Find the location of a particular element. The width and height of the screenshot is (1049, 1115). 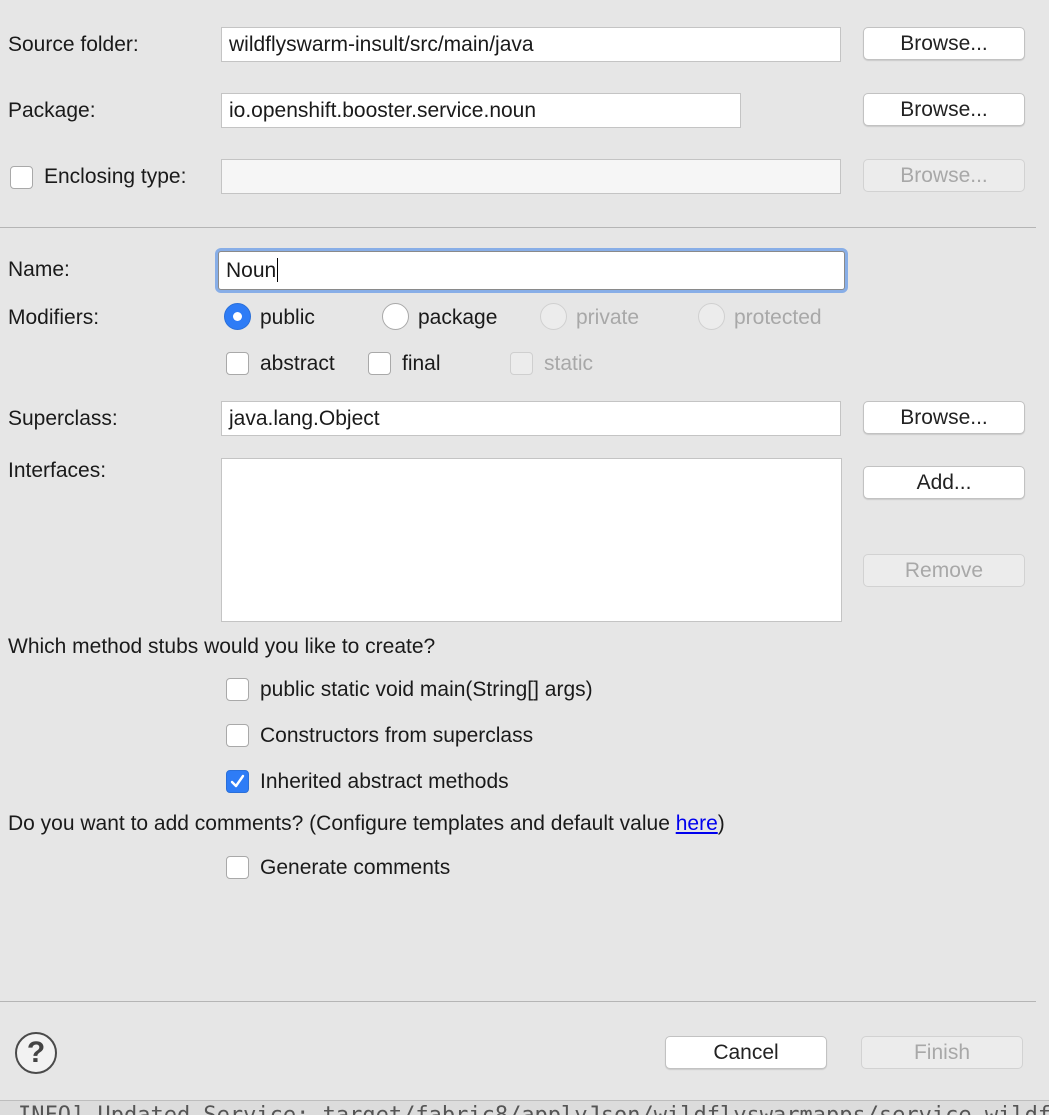

generate-comments-label: Generate comments is located at coordinates (355, 867).